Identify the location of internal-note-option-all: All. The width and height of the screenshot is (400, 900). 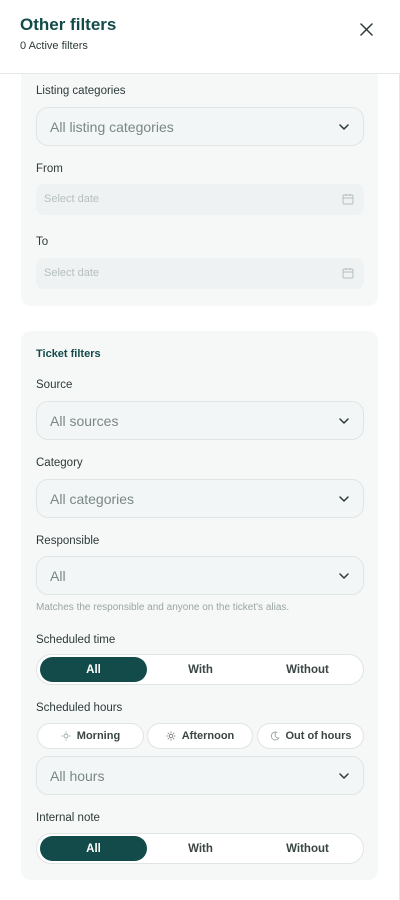
(93, 848).